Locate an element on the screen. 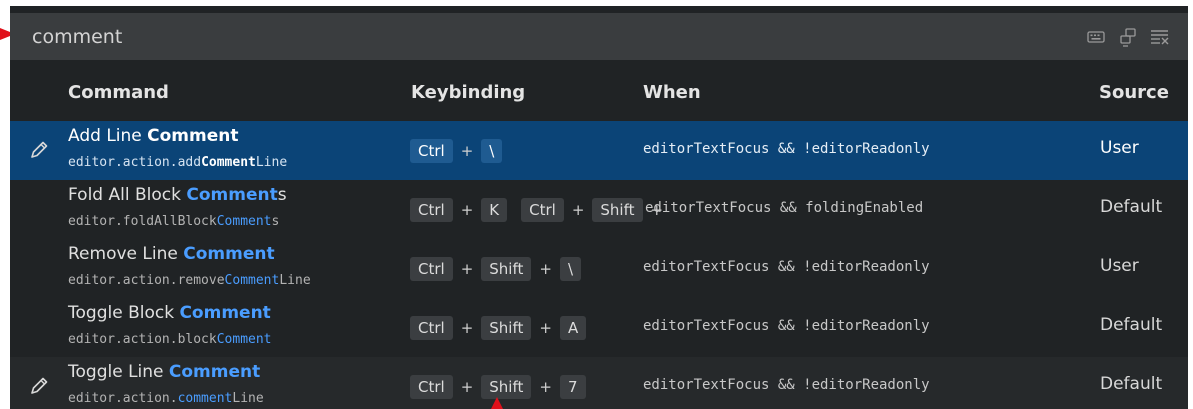 Image resolution: width=1193 pixels, height=409 pixels. header-command: Command is located at coordinates (118, 92).